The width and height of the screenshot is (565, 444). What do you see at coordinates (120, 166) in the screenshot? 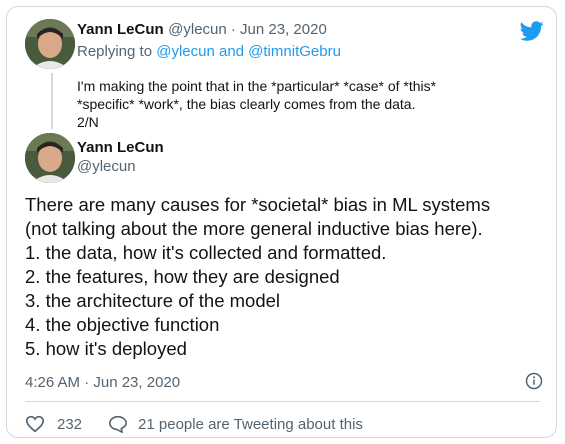
I see `handle: @ylecun` at bounding box center [120, 166].